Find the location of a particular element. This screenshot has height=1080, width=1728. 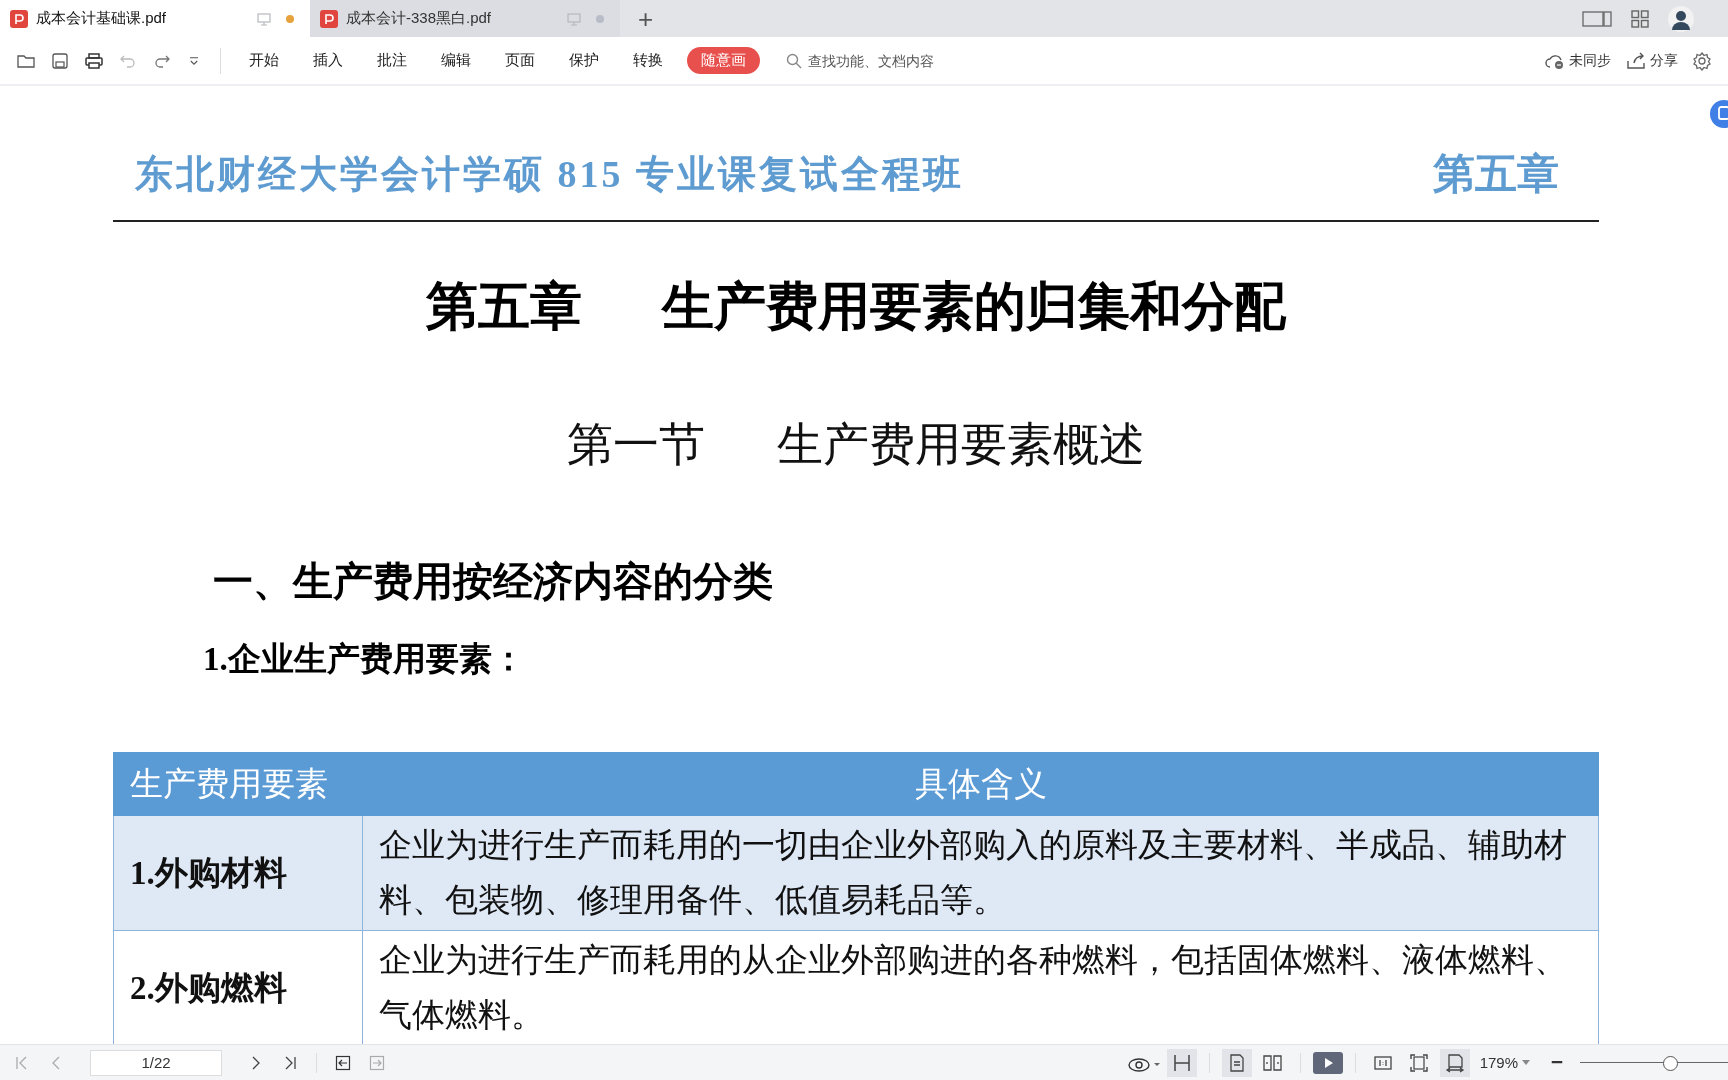

slider-thumb is located at coordinates (1670, 1063).